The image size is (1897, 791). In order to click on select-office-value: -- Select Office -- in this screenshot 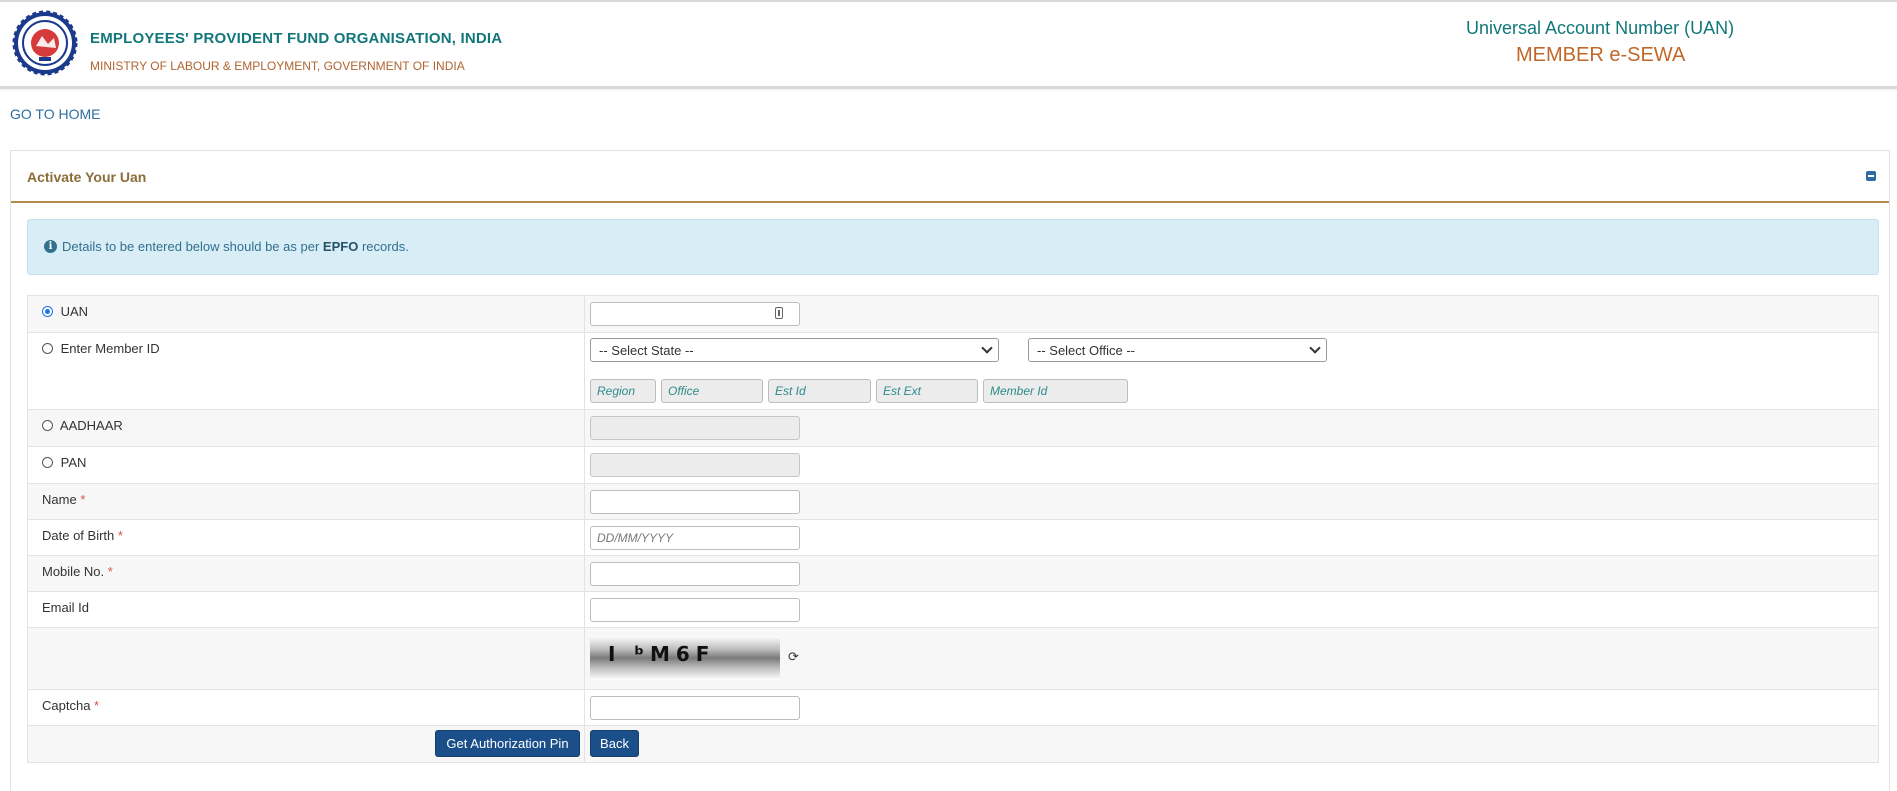, I will do `click(1086, 350)`.